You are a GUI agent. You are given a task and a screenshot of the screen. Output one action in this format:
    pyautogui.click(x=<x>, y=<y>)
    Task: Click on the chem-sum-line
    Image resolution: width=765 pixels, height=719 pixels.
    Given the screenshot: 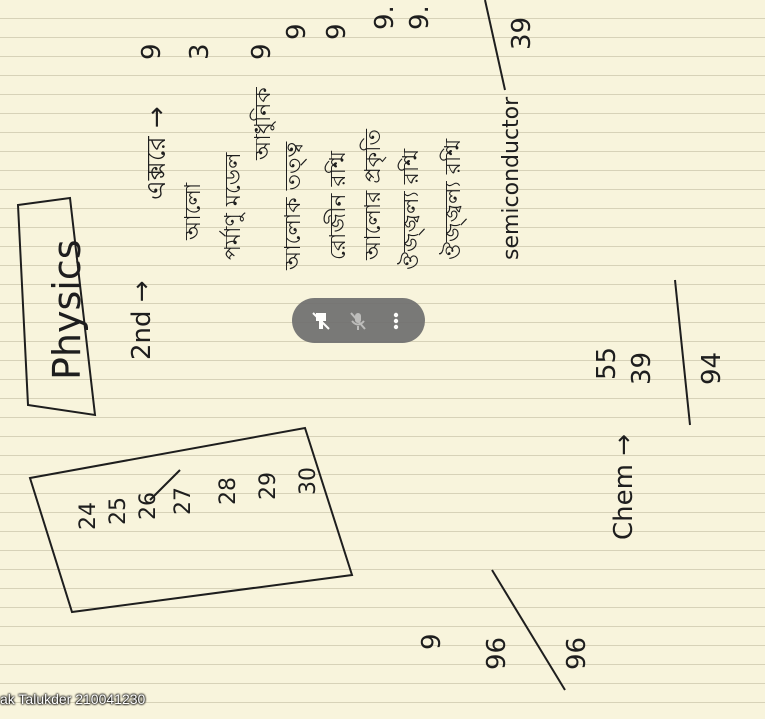 What is the action you would take?
    pyautogui.click(x=682, y=352)
    